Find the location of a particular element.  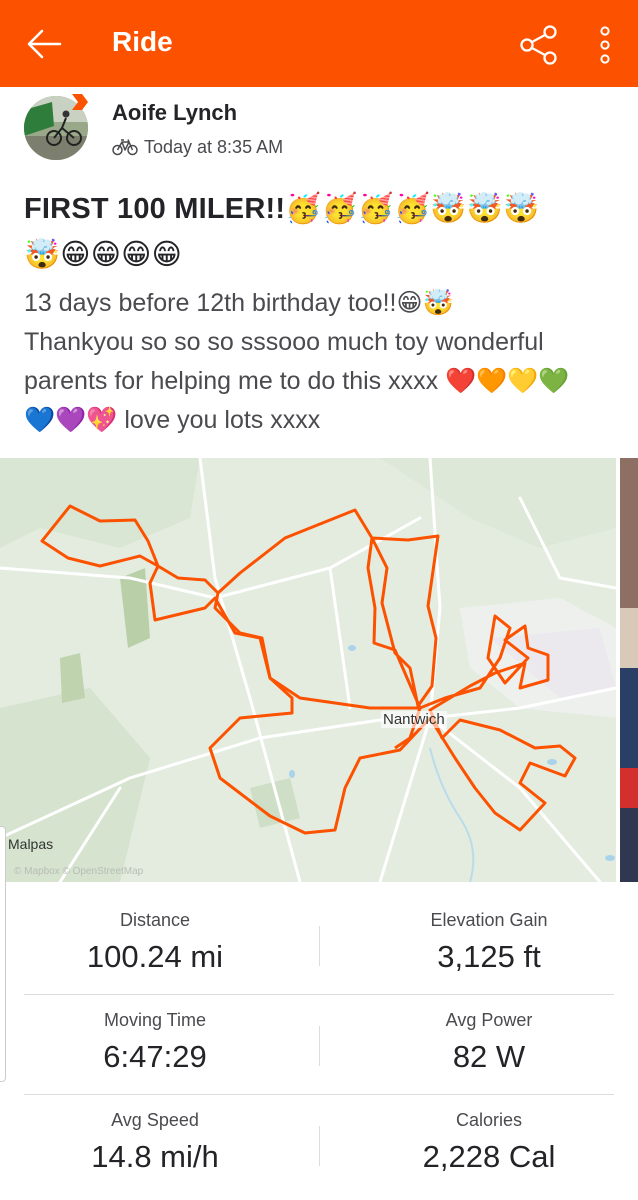

photo-thumbnail is located at coordinates (629, 670).